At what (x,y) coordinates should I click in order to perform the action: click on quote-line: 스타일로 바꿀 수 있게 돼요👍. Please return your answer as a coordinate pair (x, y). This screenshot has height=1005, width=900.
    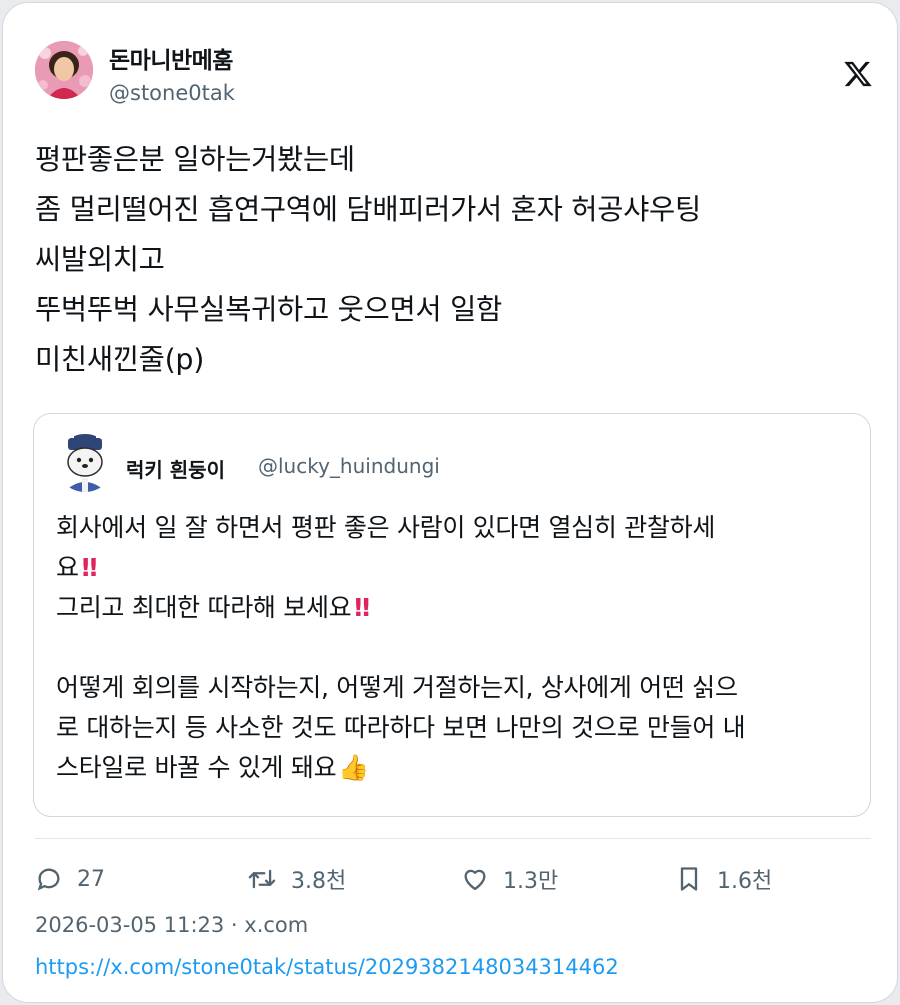
    Looking at the image, I should click on (213, 767).